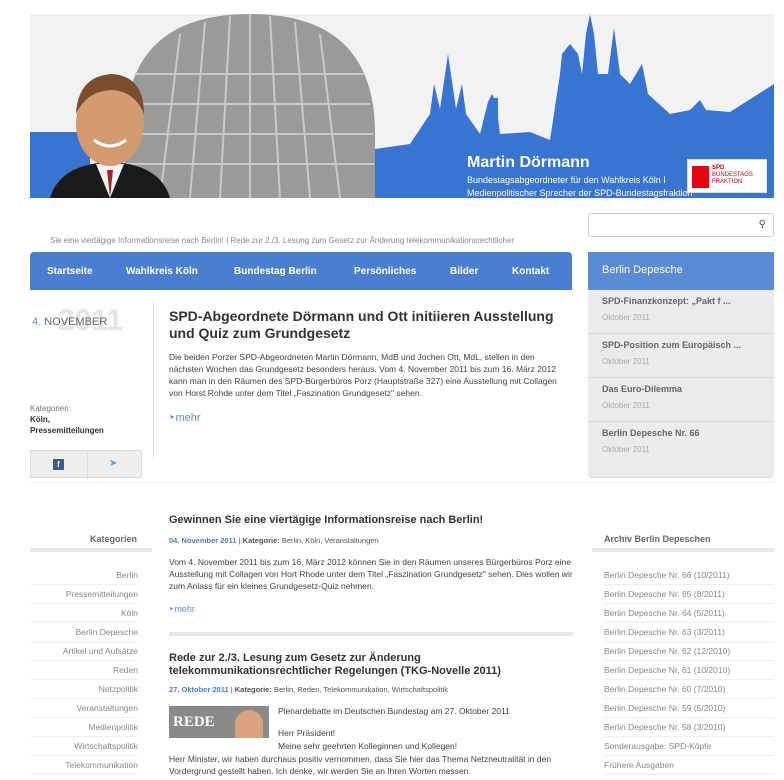 Image resolution: width=784 pixels, height=780 pixels. What do you see at coordinates (689, 727) in the screenshot?
I see `archive-item: Berlin Depesche Nr. 58 (3/2010)` at bounding box center [689, 727].